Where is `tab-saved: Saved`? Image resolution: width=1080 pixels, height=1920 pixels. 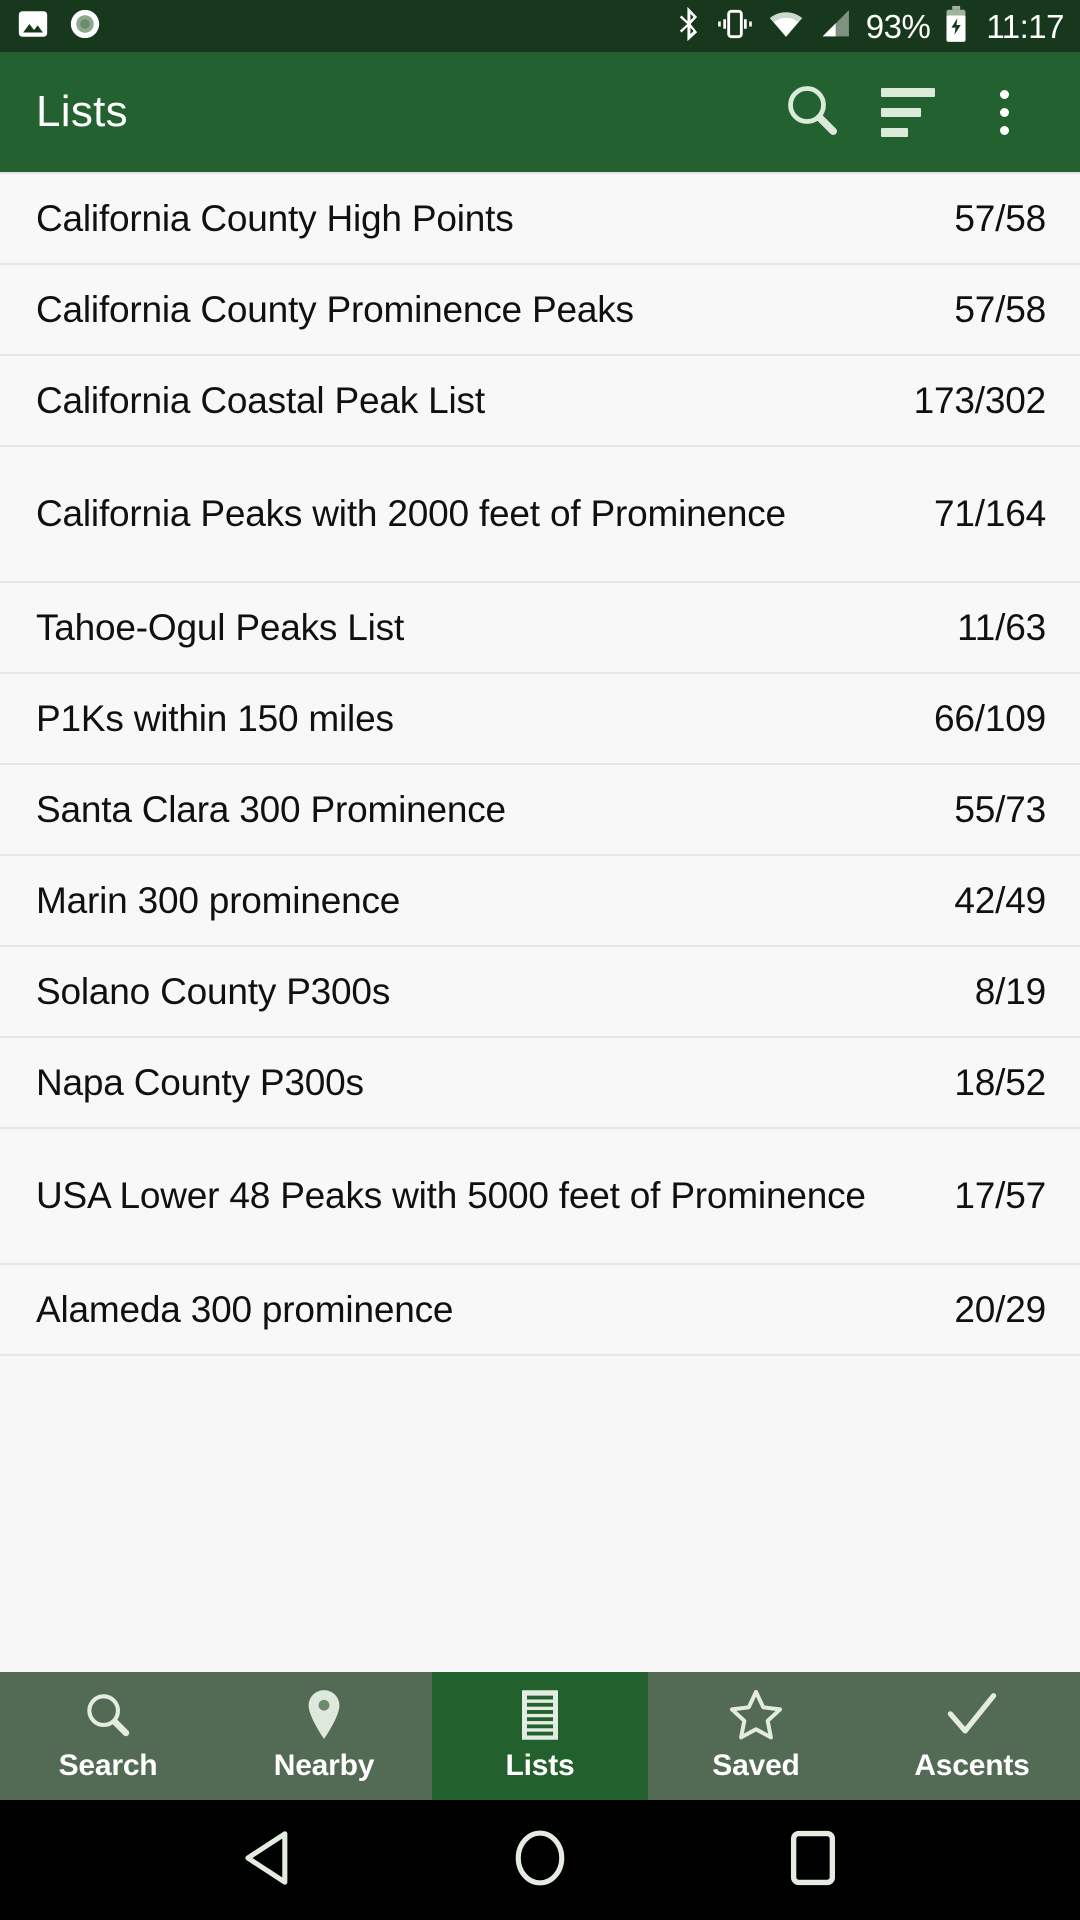 tab-saved: Saved is located at coordinates (756, 1736).